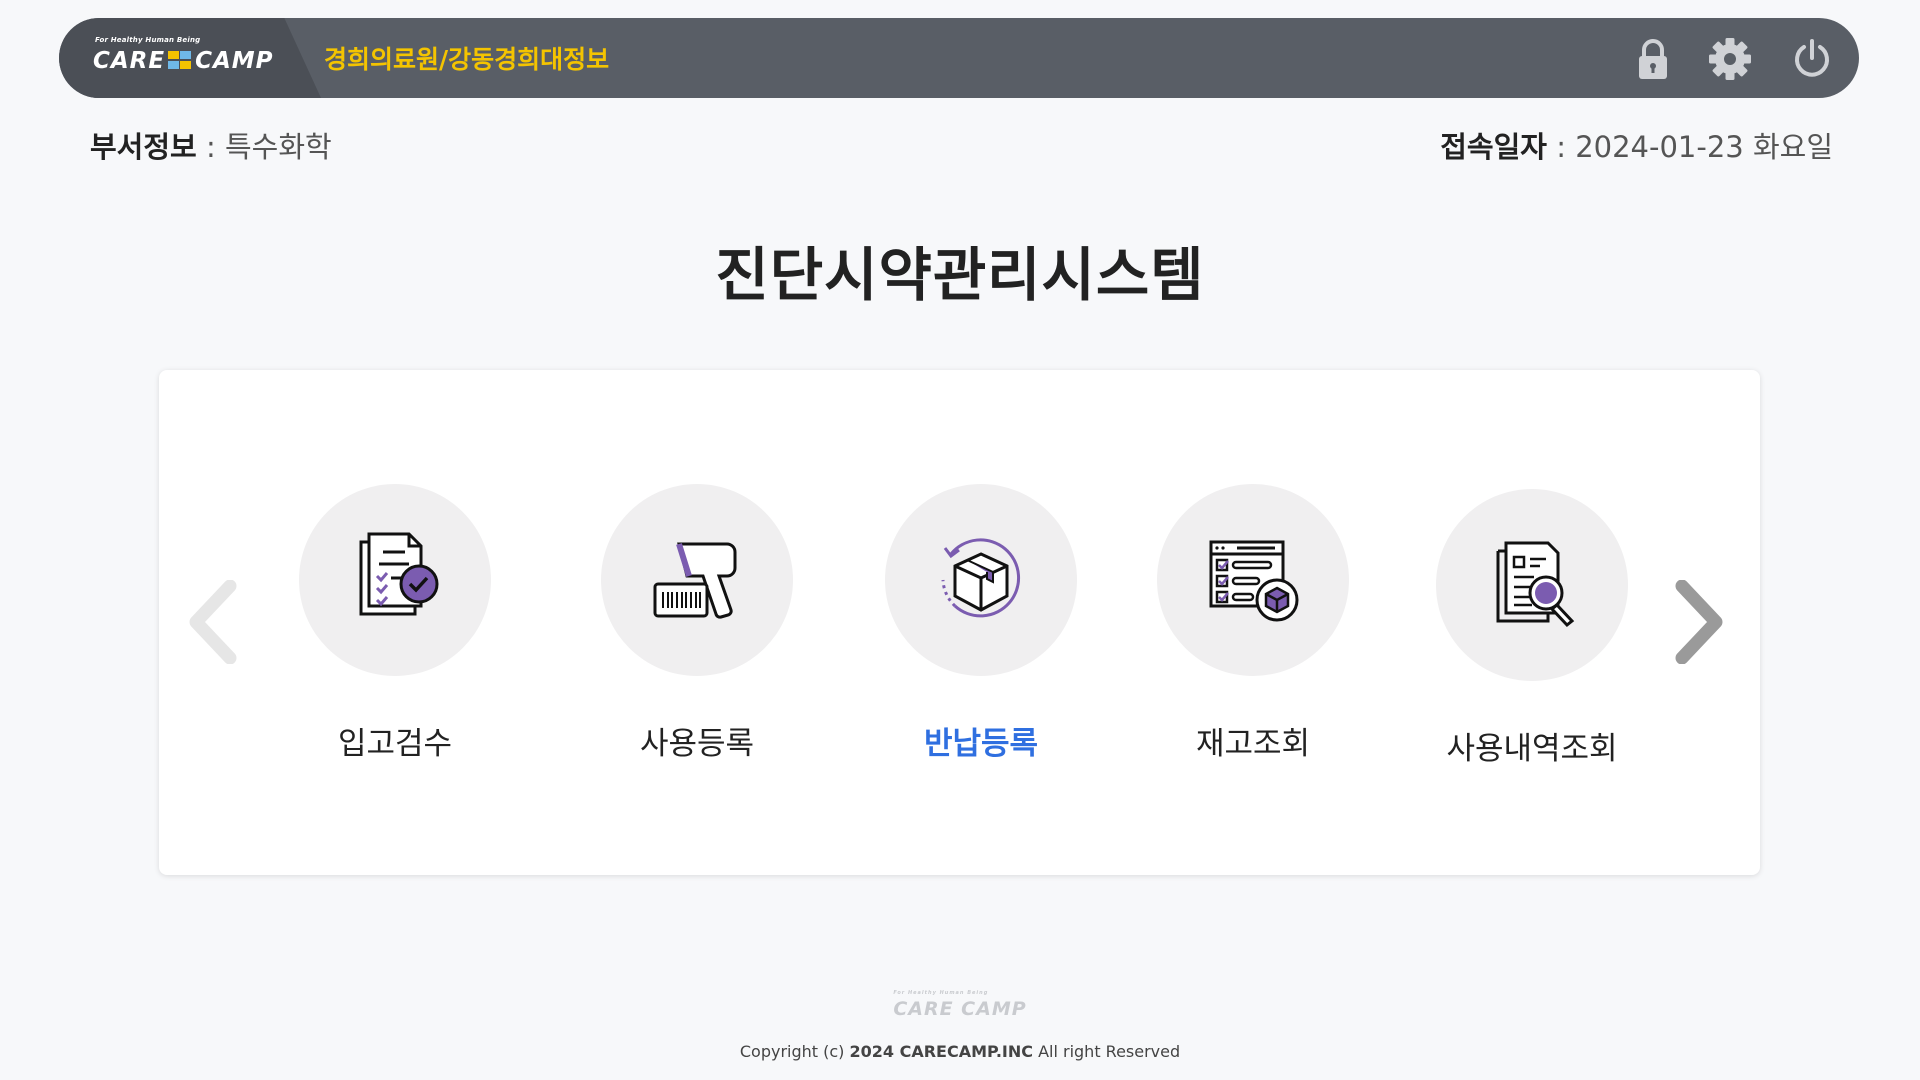 Image resolution: width=1920 pixels, height=1080 pixels. Describe the element at coordinates (960, 1005) in the screenshot. I see `footer-logo: For Healthy Human Being CARE CAMP` at that location.